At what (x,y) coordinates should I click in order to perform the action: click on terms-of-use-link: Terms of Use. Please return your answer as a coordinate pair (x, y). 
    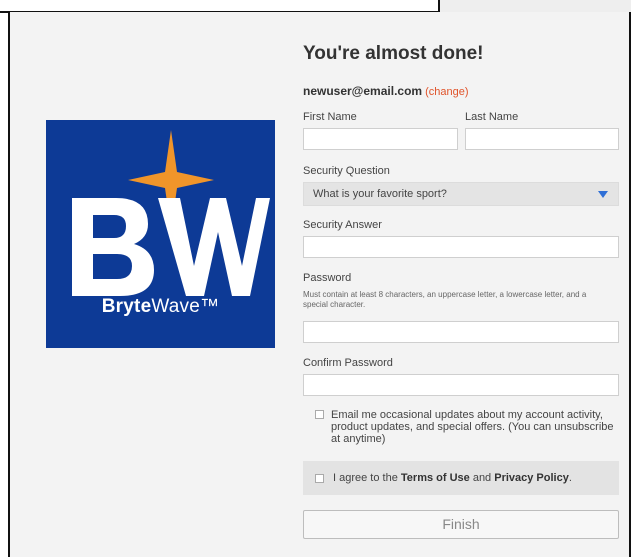
    Looking at the image, I should click on (435, 478).